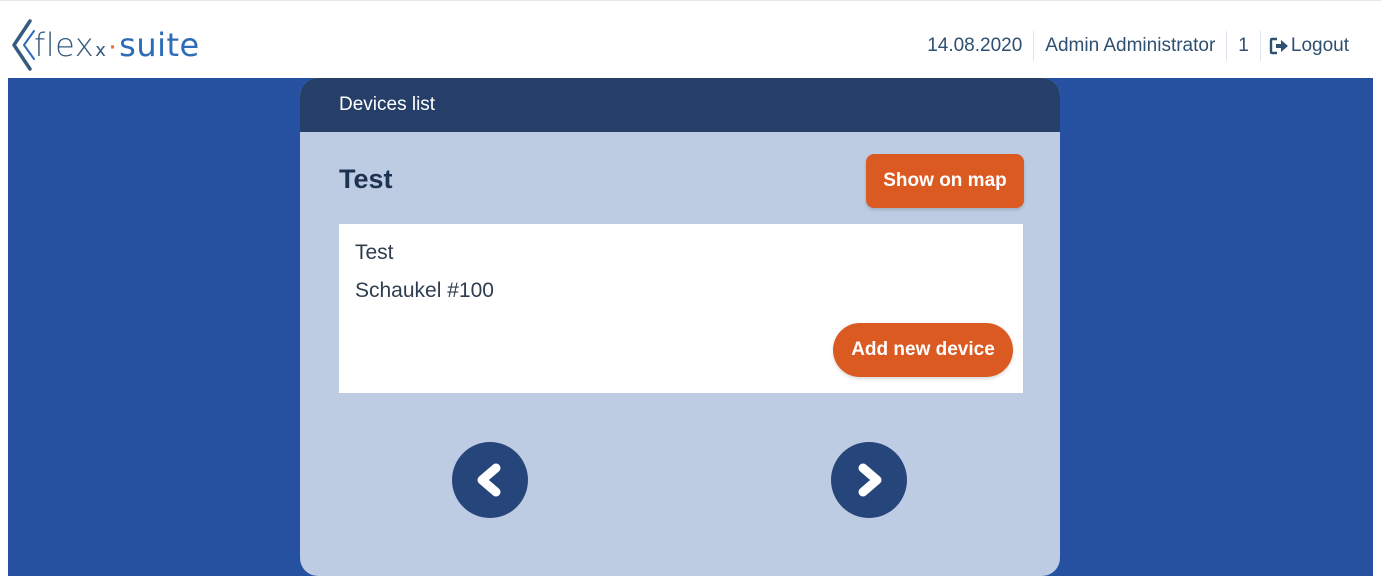 The image size is (1381, 576). What do you see at coordinates (374, 252) in the screenshot?
I see `device-group-name: Test` at bounding box center [374, 252].